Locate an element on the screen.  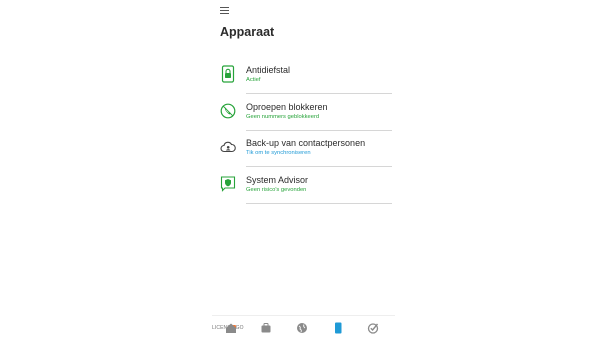
shield-chat-icon is located at coordinates (228, 184).